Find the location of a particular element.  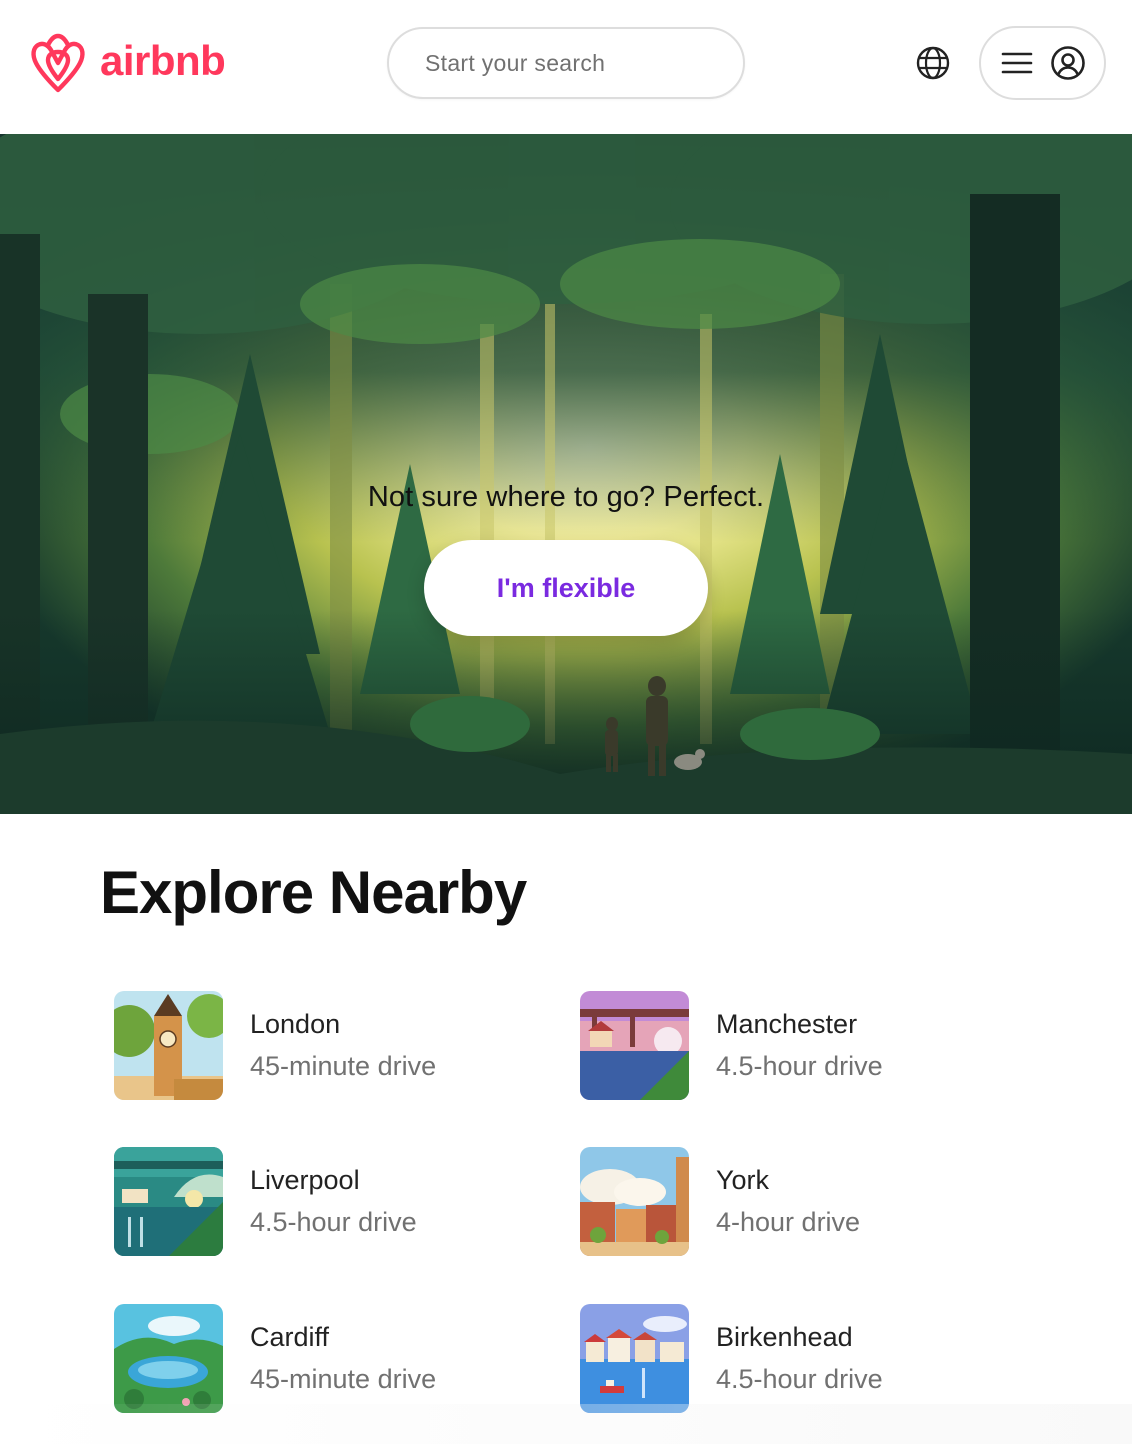

top-header: airbnb Start your search is located at coordinates (566, 67).